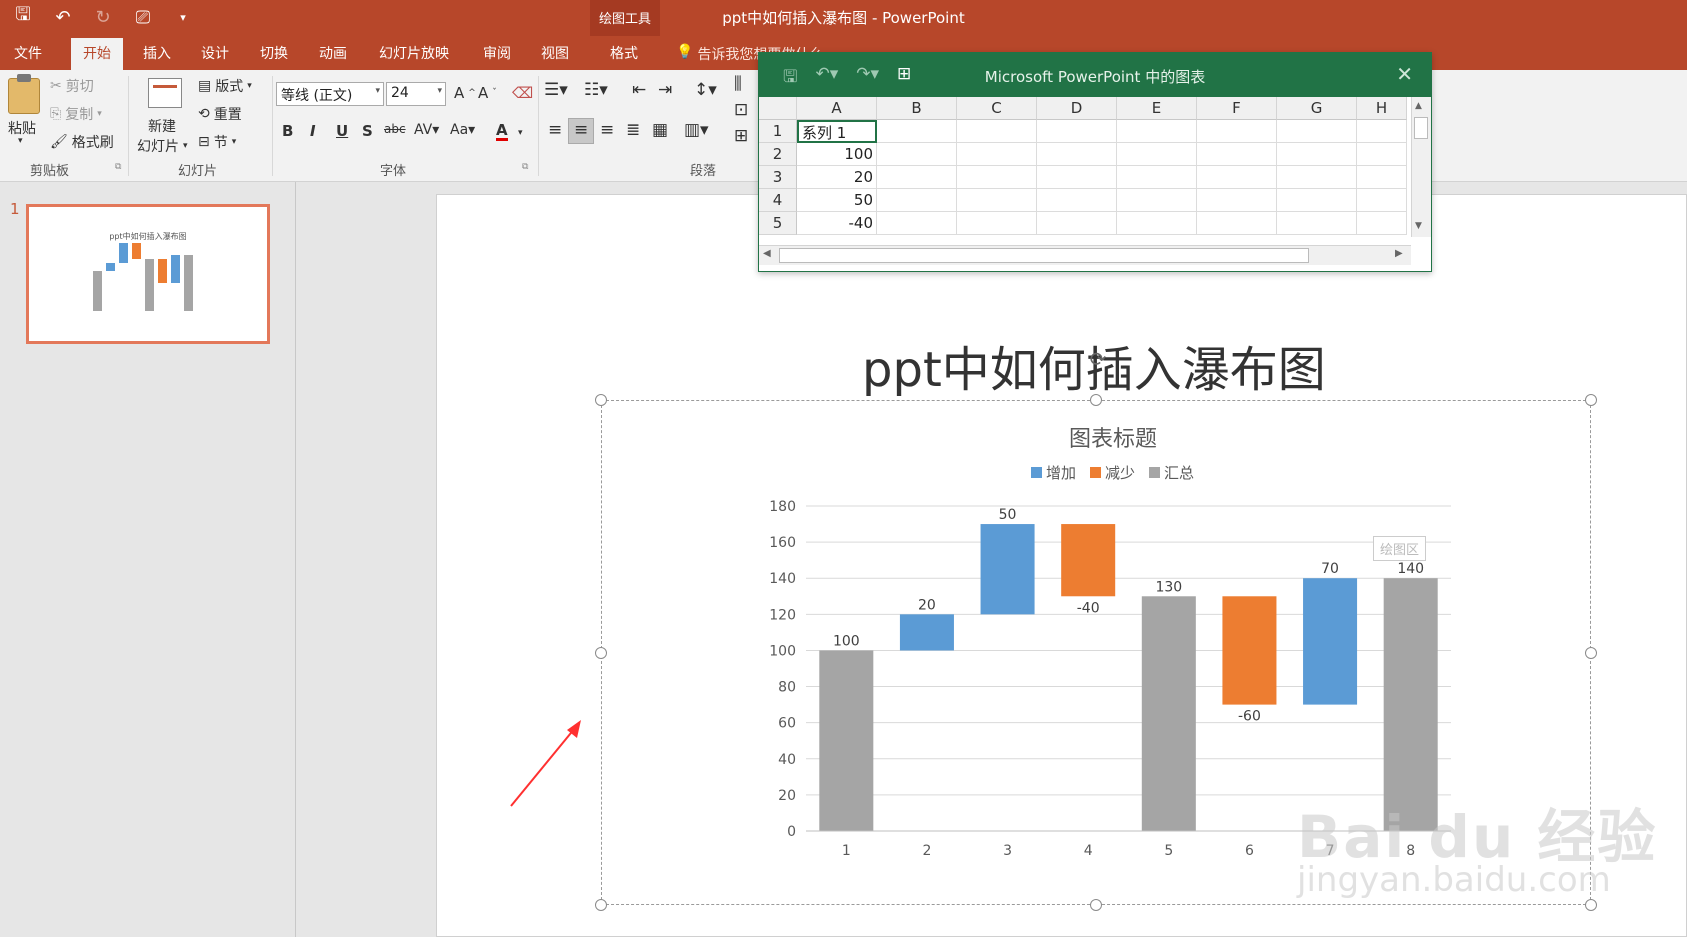  What do you see at coordinates (778, 154) in the screenshot?
I see `row-header: 2` at bounding box center [778, 154].